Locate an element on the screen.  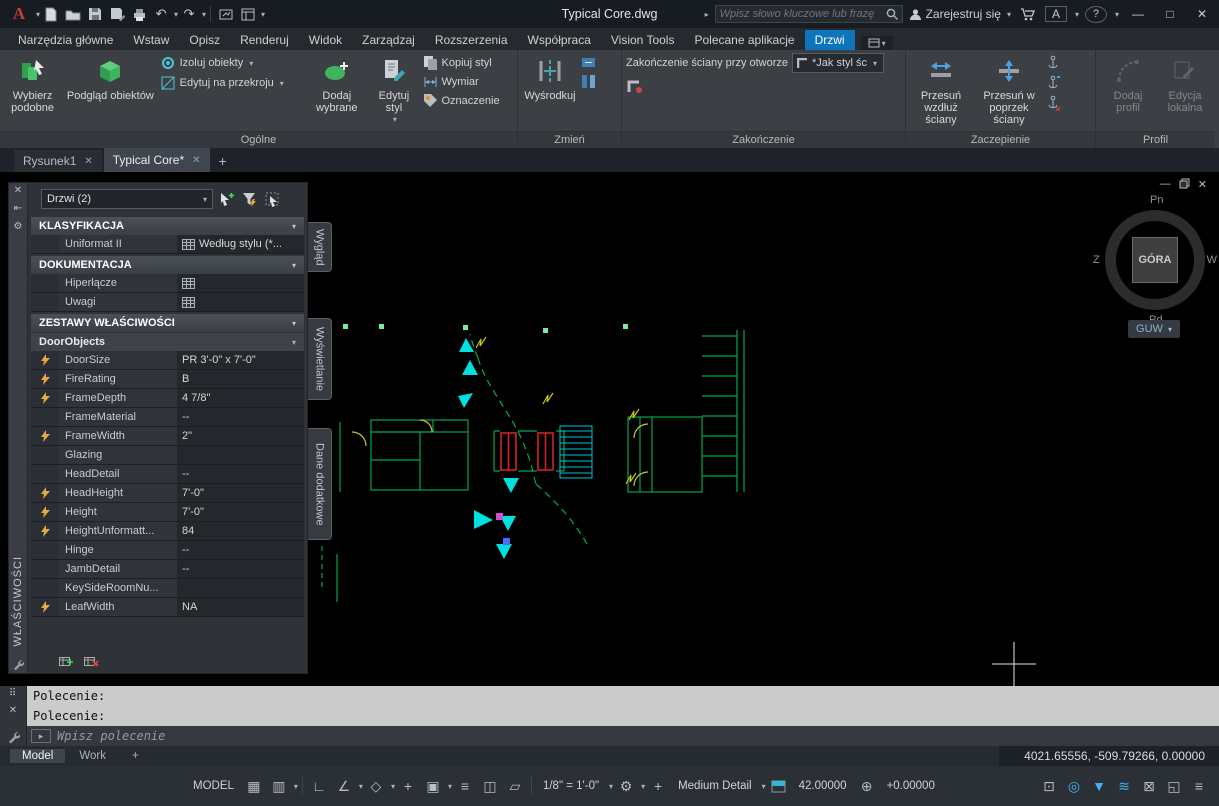
center-button: Wyśrodkuj is located at coordinates (550, 91).